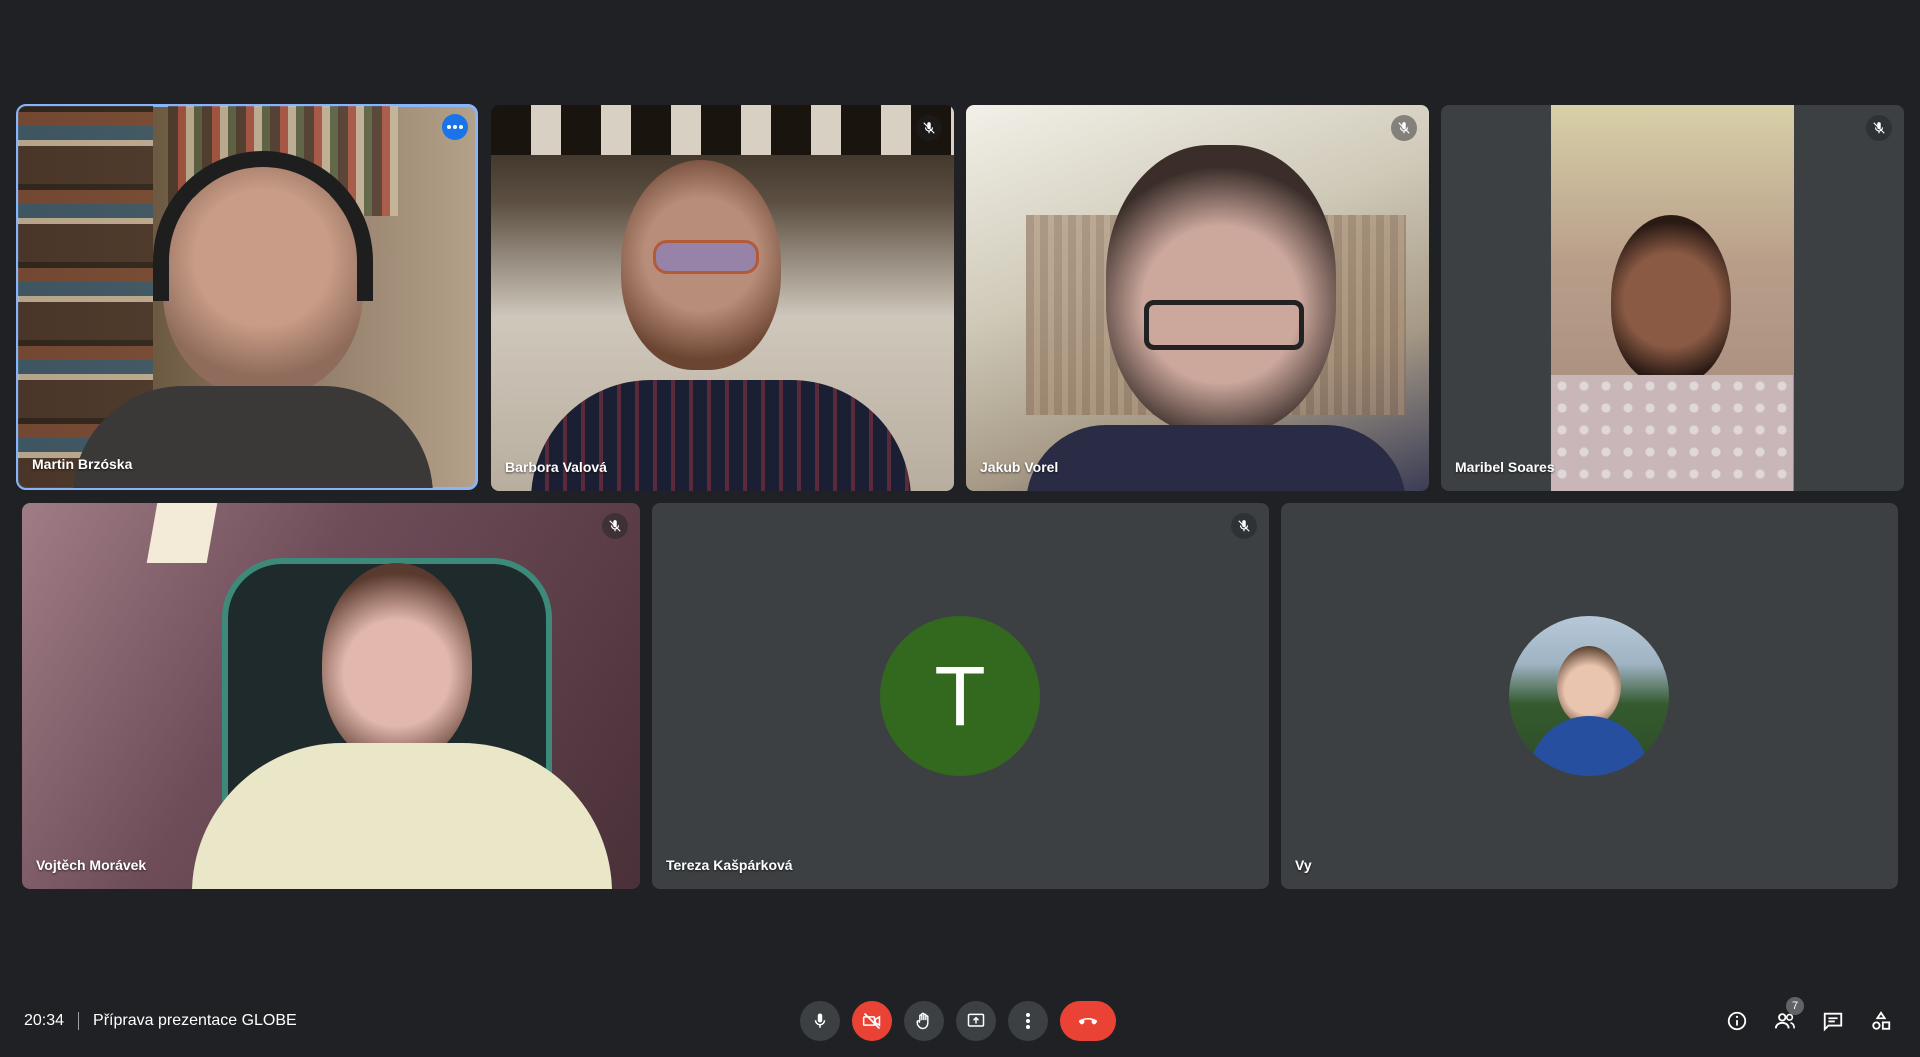 Image resolution: width=1920 pixels, height=1057 pixels. What do you see at coordinates (729, 865) in the screenshot?
I see `participant-name: Tereza Kašpárková` at bounding box center [729, 865].